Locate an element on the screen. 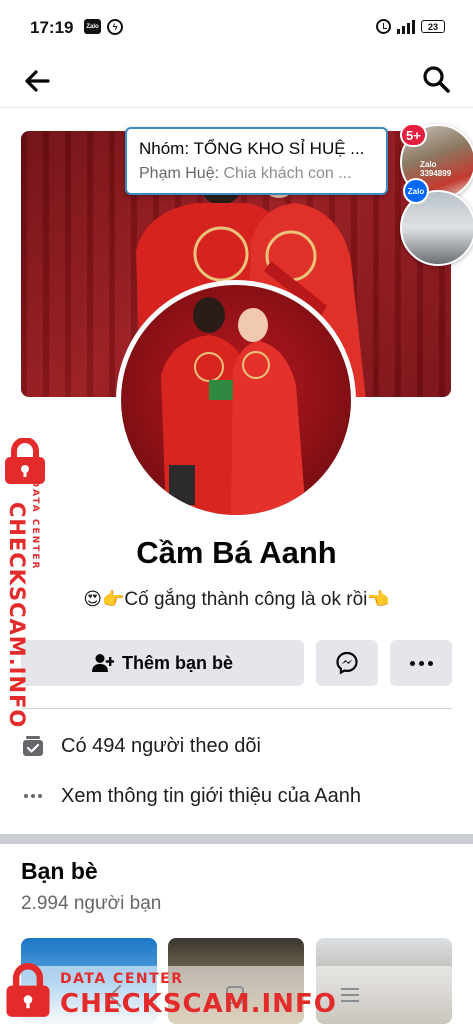 The image size is (473, 1024). profile-bio: 😍👉Cố gắng thành công là ok rồi👈 is located at coordinates (236, 600).